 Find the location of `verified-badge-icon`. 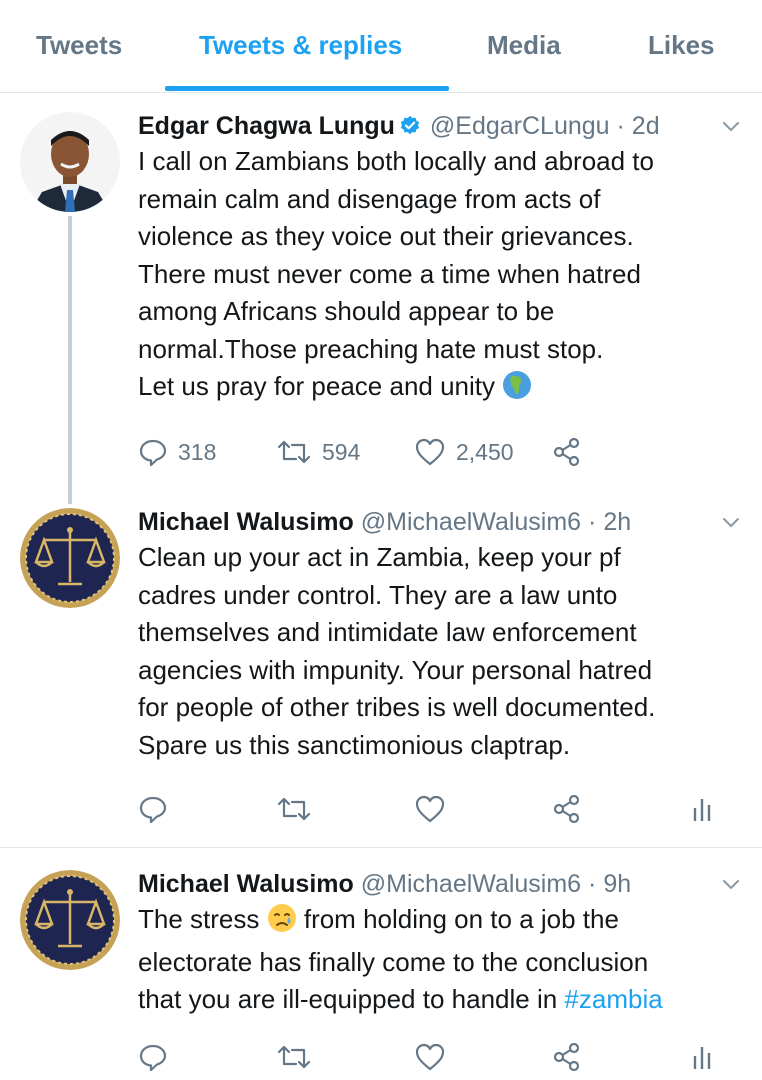

verified-badge-icon is located at coordinates (410, 129).